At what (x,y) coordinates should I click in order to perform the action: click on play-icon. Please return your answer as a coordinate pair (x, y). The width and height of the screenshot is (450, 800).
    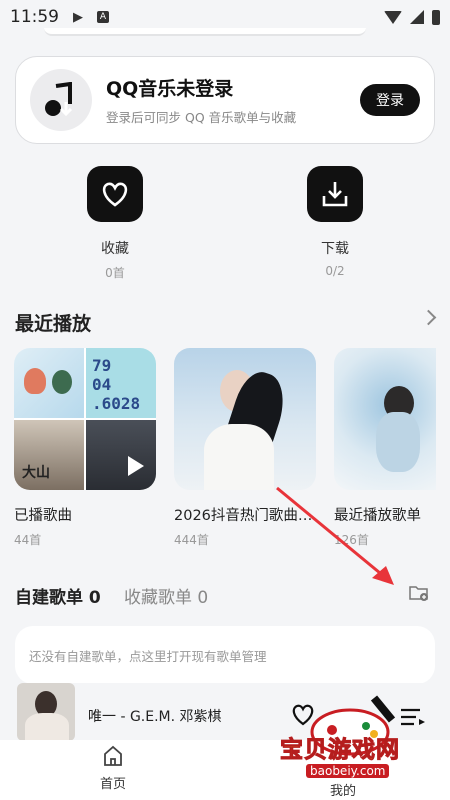
    Looking at the image, I should click on (136, 466).